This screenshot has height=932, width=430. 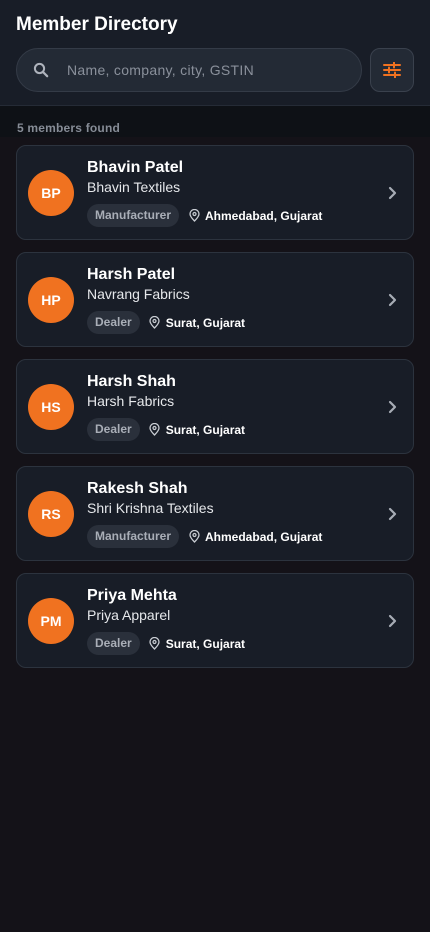 I want to click on member-name: Priya Mehta, so click(x=132, y=595).